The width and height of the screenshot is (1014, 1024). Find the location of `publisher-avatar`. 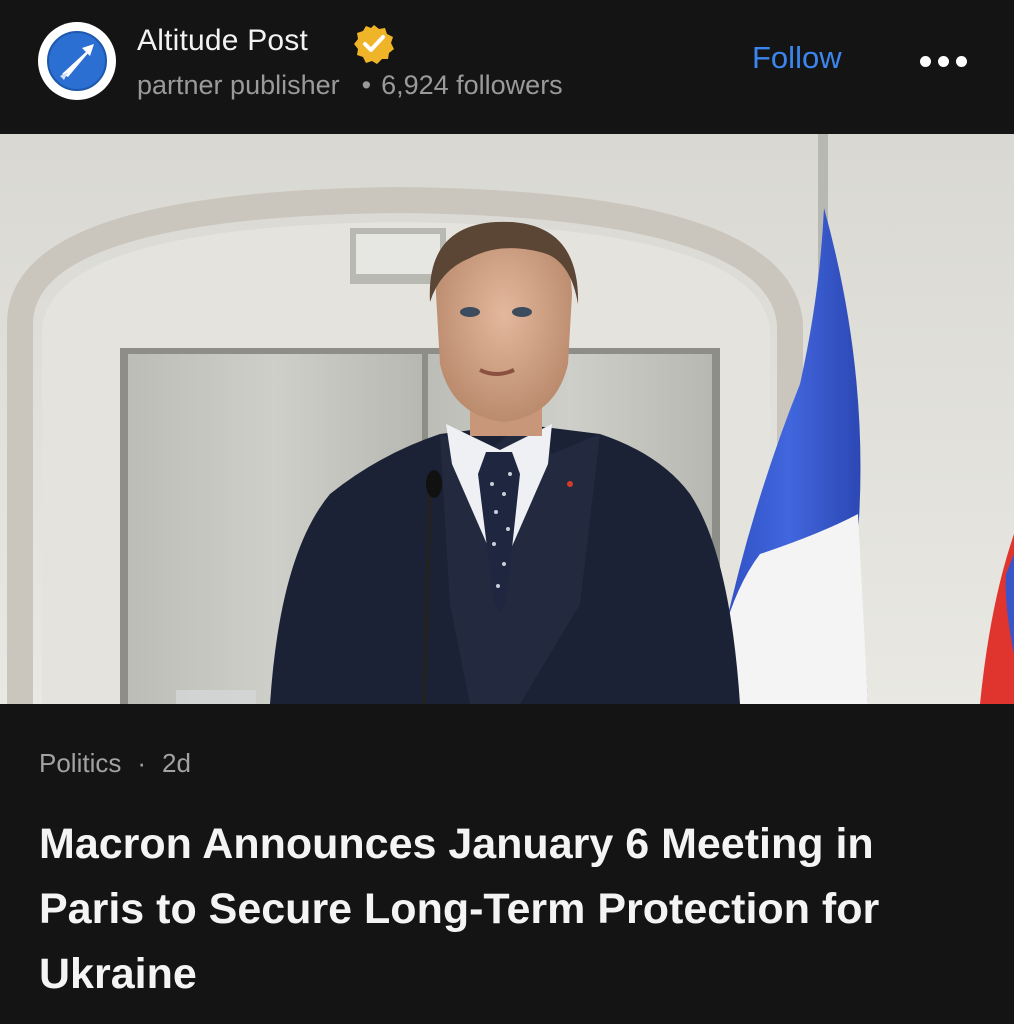

publisher-avatar is located at coordinates (77, 61).